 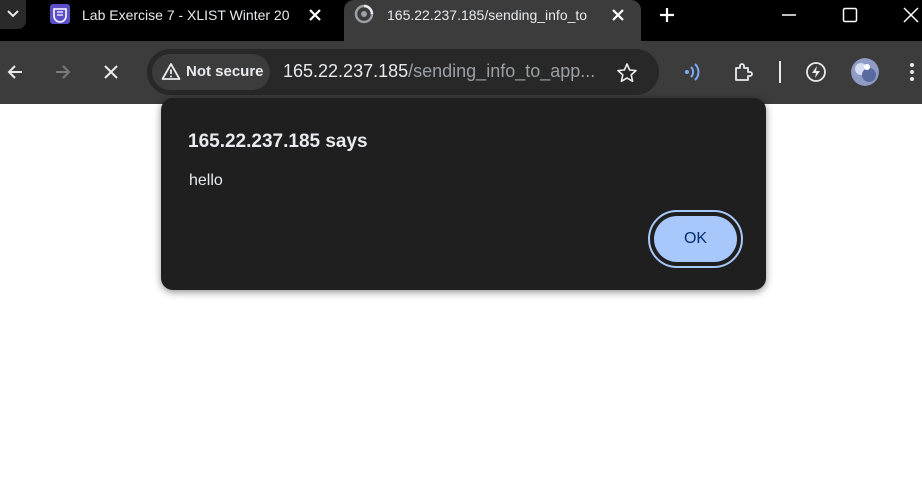 I want to click on broadcast-icon, so click(x=692, y=72).